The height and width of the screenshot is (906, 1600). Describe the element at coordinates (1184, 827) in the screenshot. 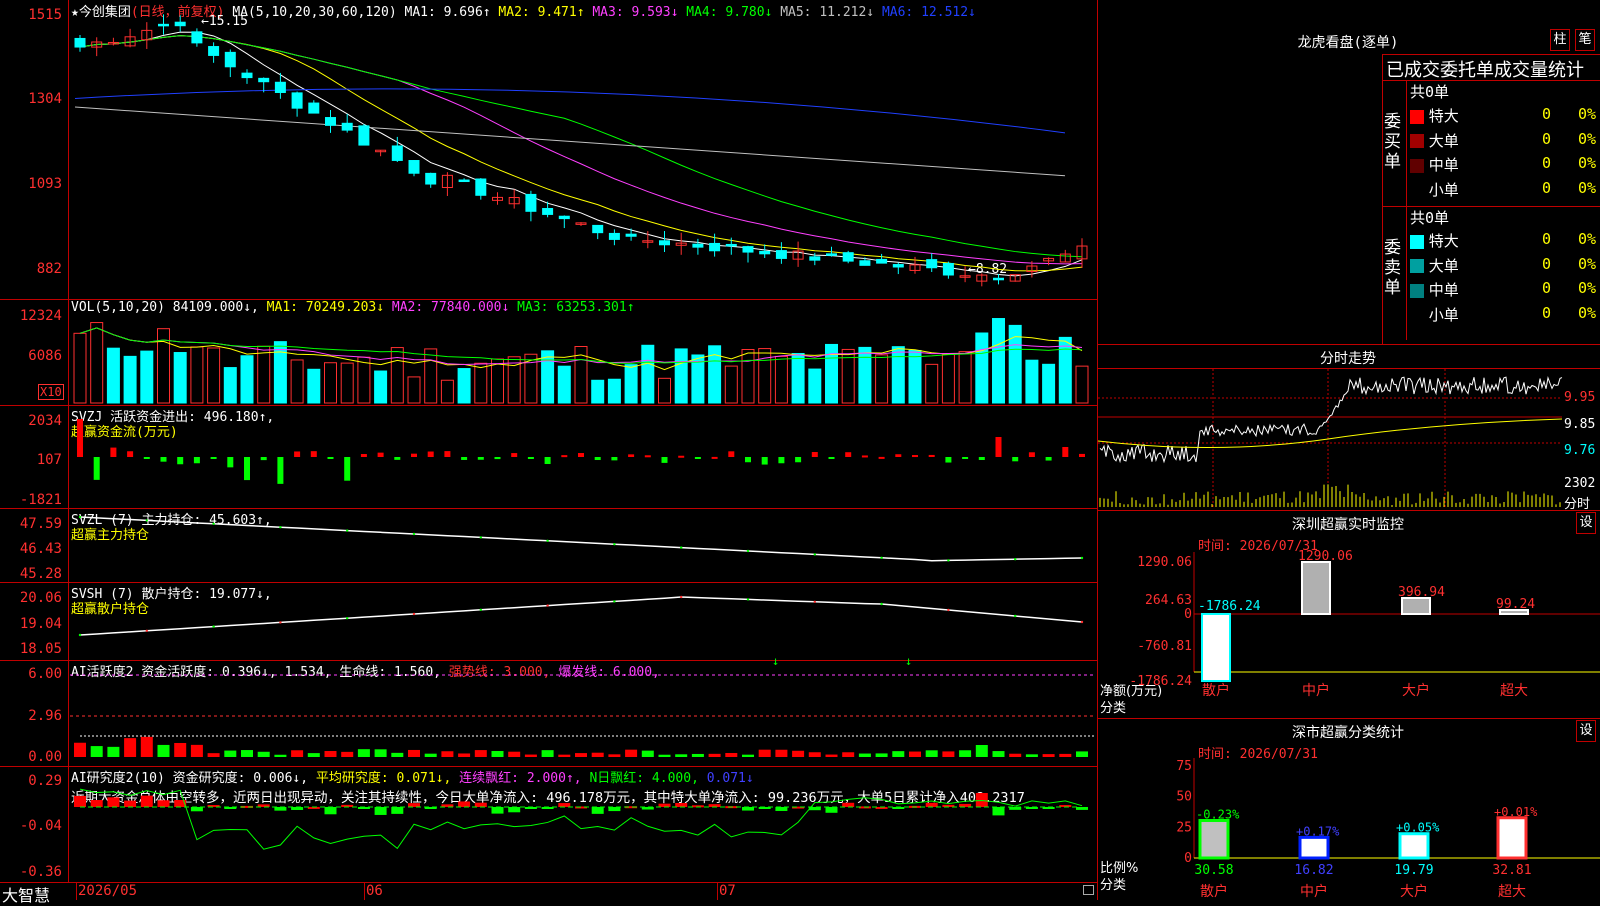

I see `y-tick: 25` at that location.